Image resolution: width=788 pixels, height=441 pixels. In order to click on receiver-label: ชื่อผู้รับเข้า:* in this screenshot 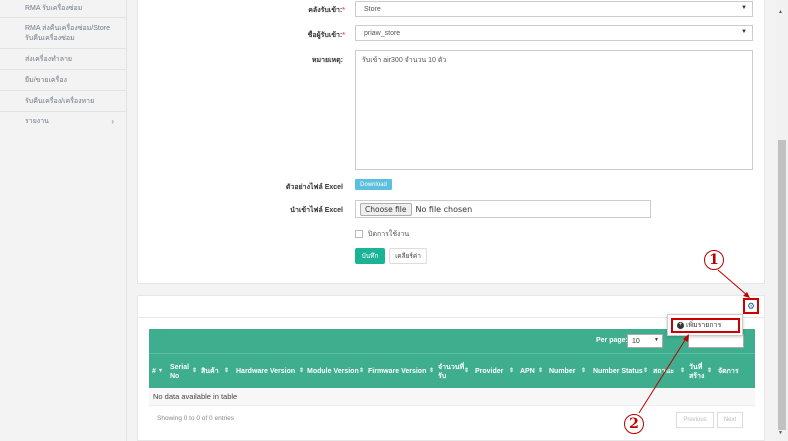, I will do `click(326, 35)`.